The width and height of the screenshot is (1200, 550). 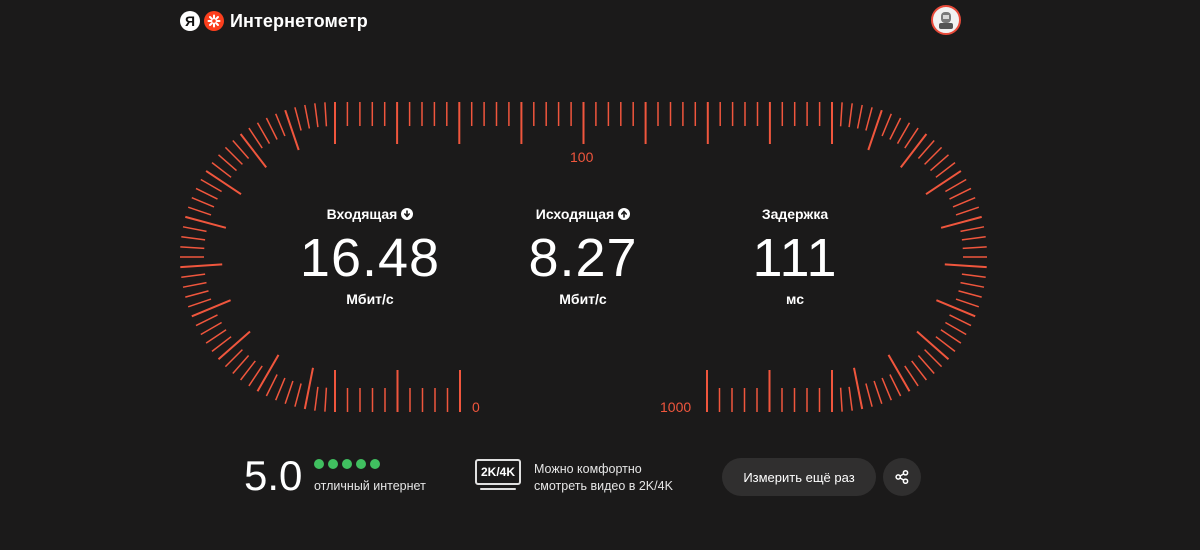 I want to click on latency-unit: мс, so click(x=795, y=299).